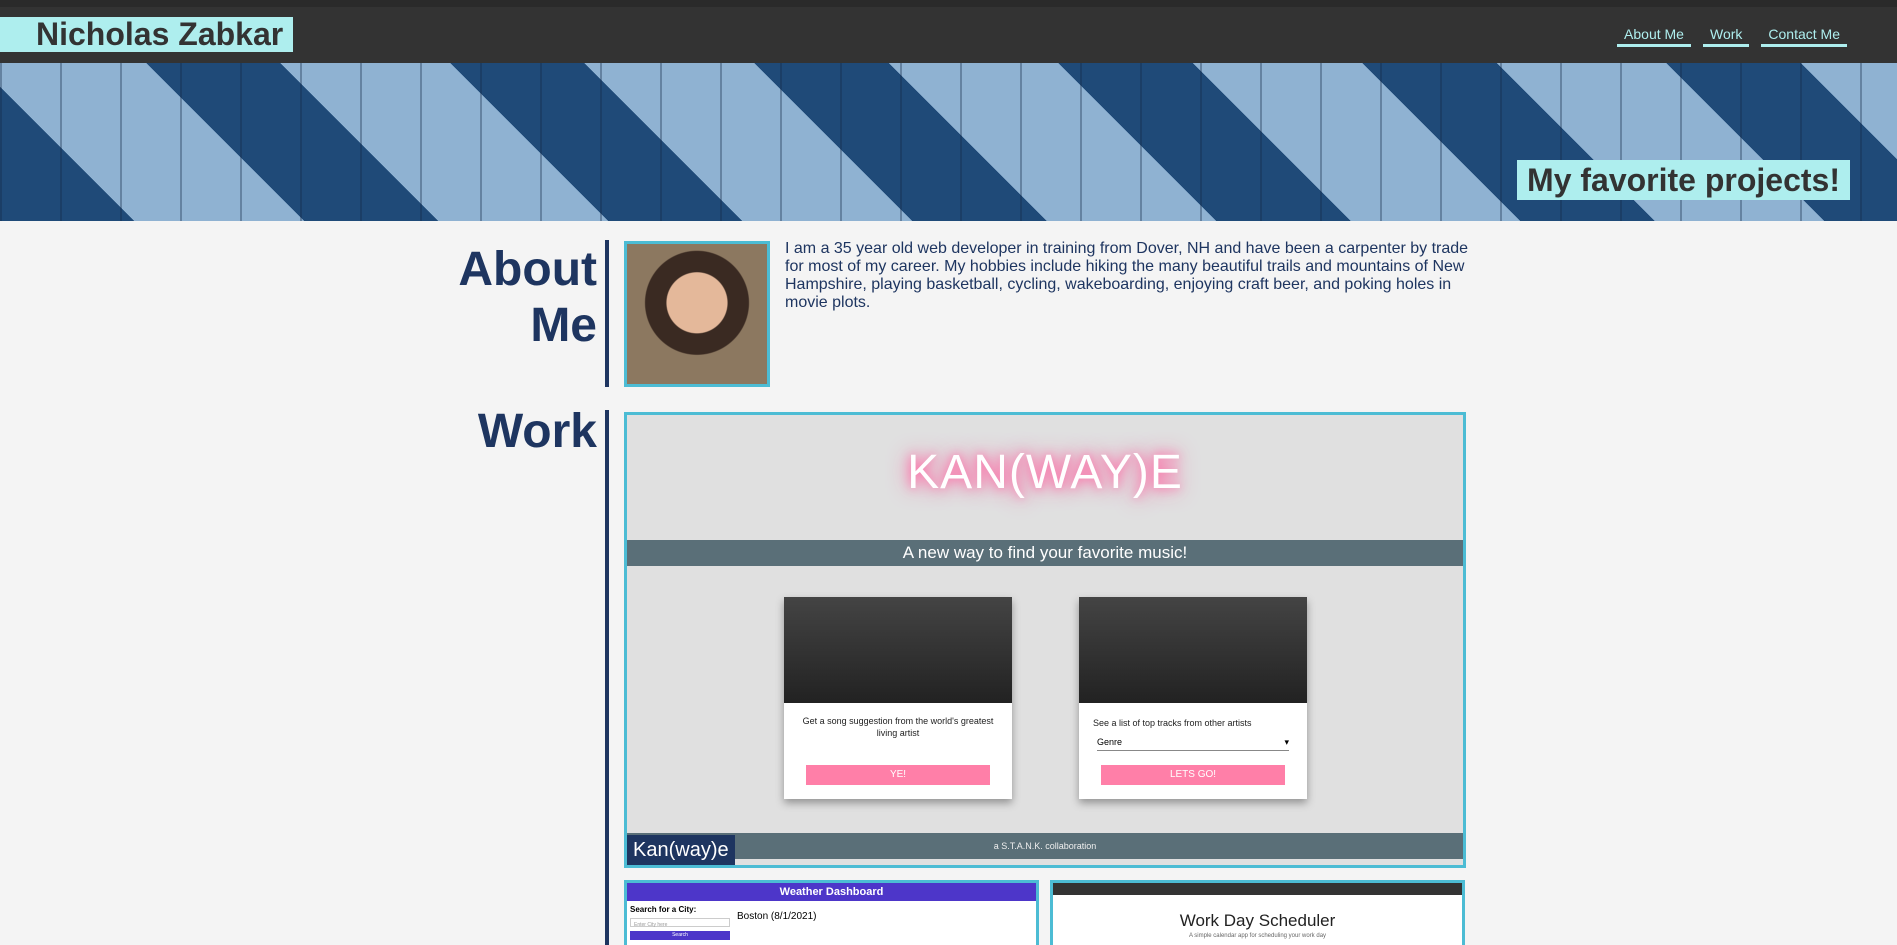 This screenshot has height=945, width=1897. Describe the element at coordinates (898, 775) in the screenshot. I see `card-button: YE!` at that location.